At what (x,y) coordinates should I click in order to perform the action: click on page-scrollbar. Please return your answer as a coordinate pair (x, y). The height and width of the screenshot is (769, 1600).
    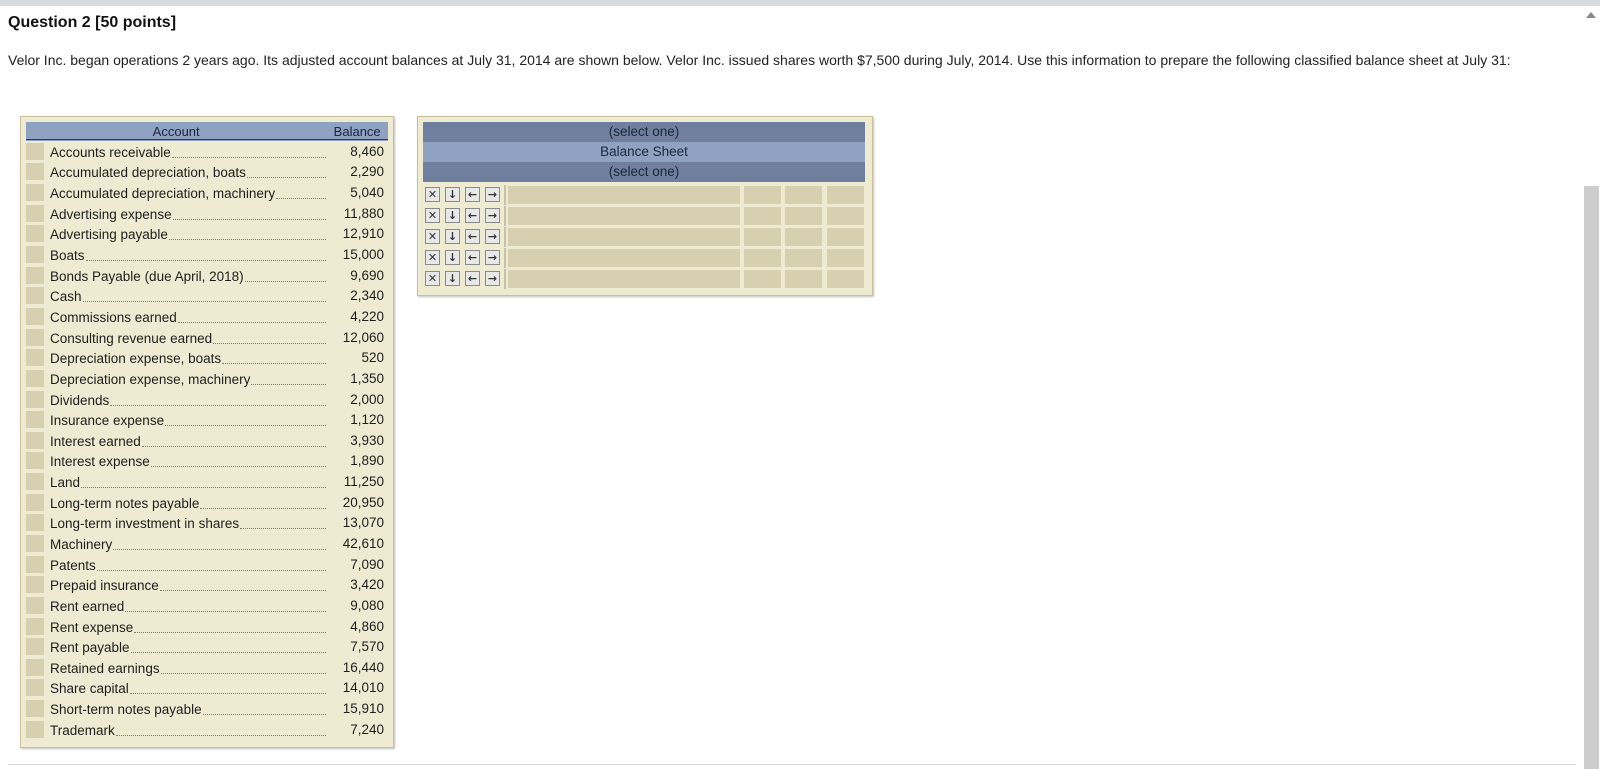
    Looking at the image, I should click on (1591, 387).